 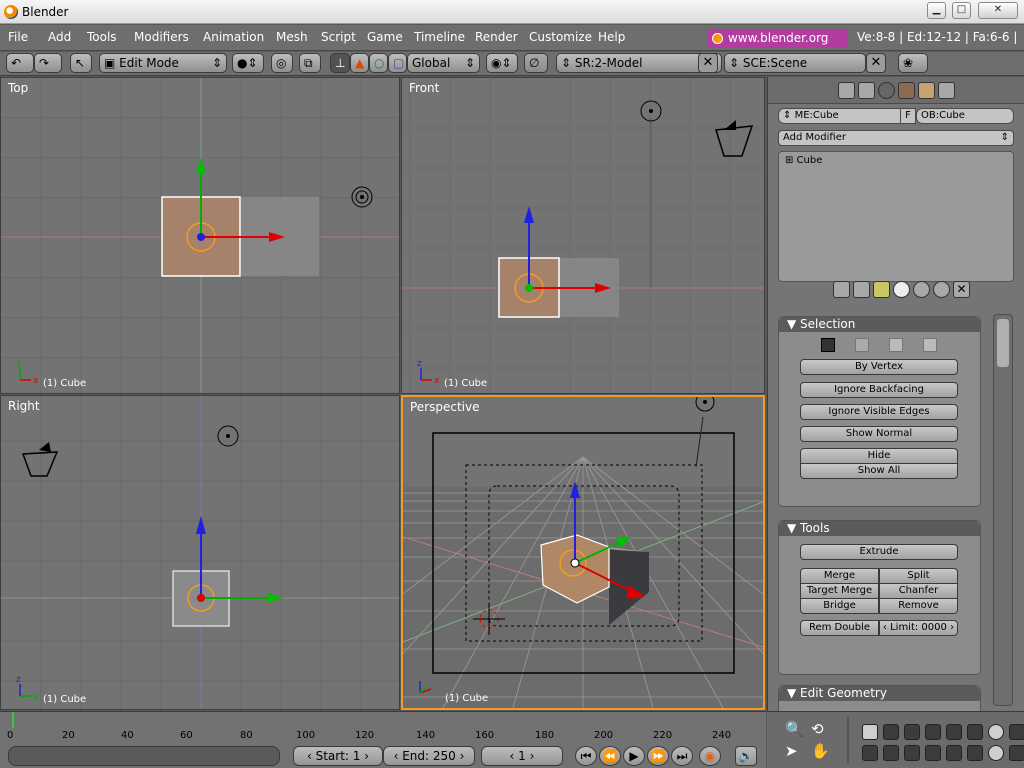 What do you see at coordinates (102, 37) in the screenshot?
I see `menu-tools: Tools` at bounding box center [102, 37].